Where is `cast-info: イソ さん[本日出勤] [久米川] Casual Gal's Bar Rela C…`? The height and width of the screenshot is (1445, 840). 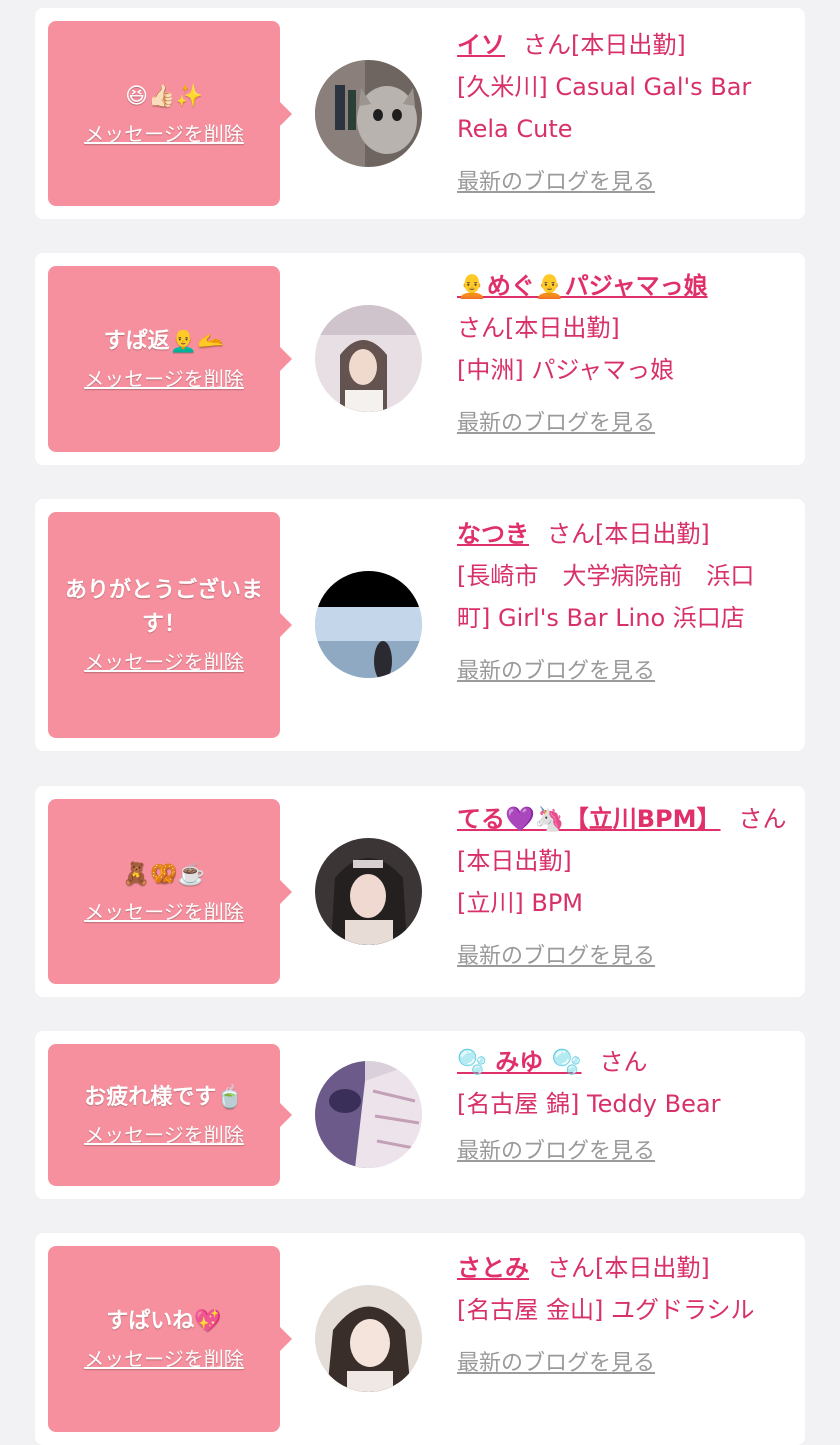
cast-info: イソ さん[本日出勤] [久米川] Casual Gal's Bar Rela C… is located at coordinates (622, 114).